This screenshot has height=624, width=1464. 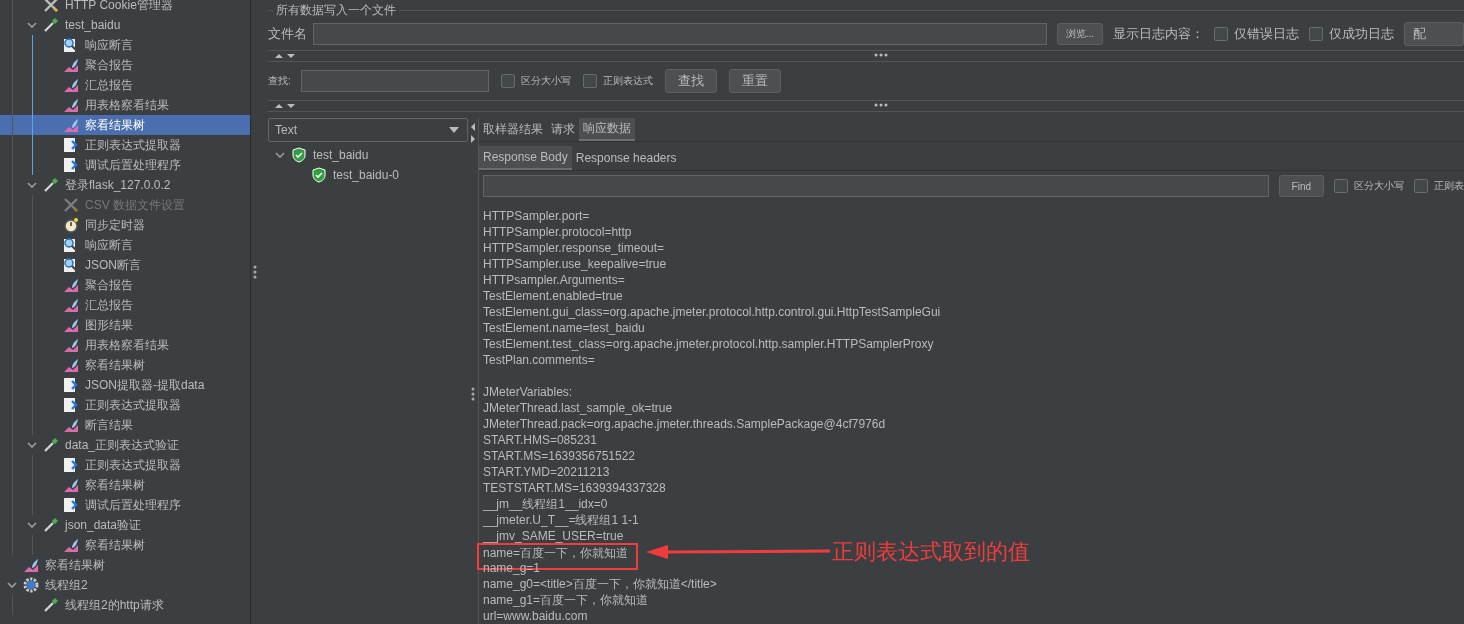 What do you see at coordinates (1301, 186) in the screenshot?
I see `find-button: Find` at bounding box center [1301, 186].